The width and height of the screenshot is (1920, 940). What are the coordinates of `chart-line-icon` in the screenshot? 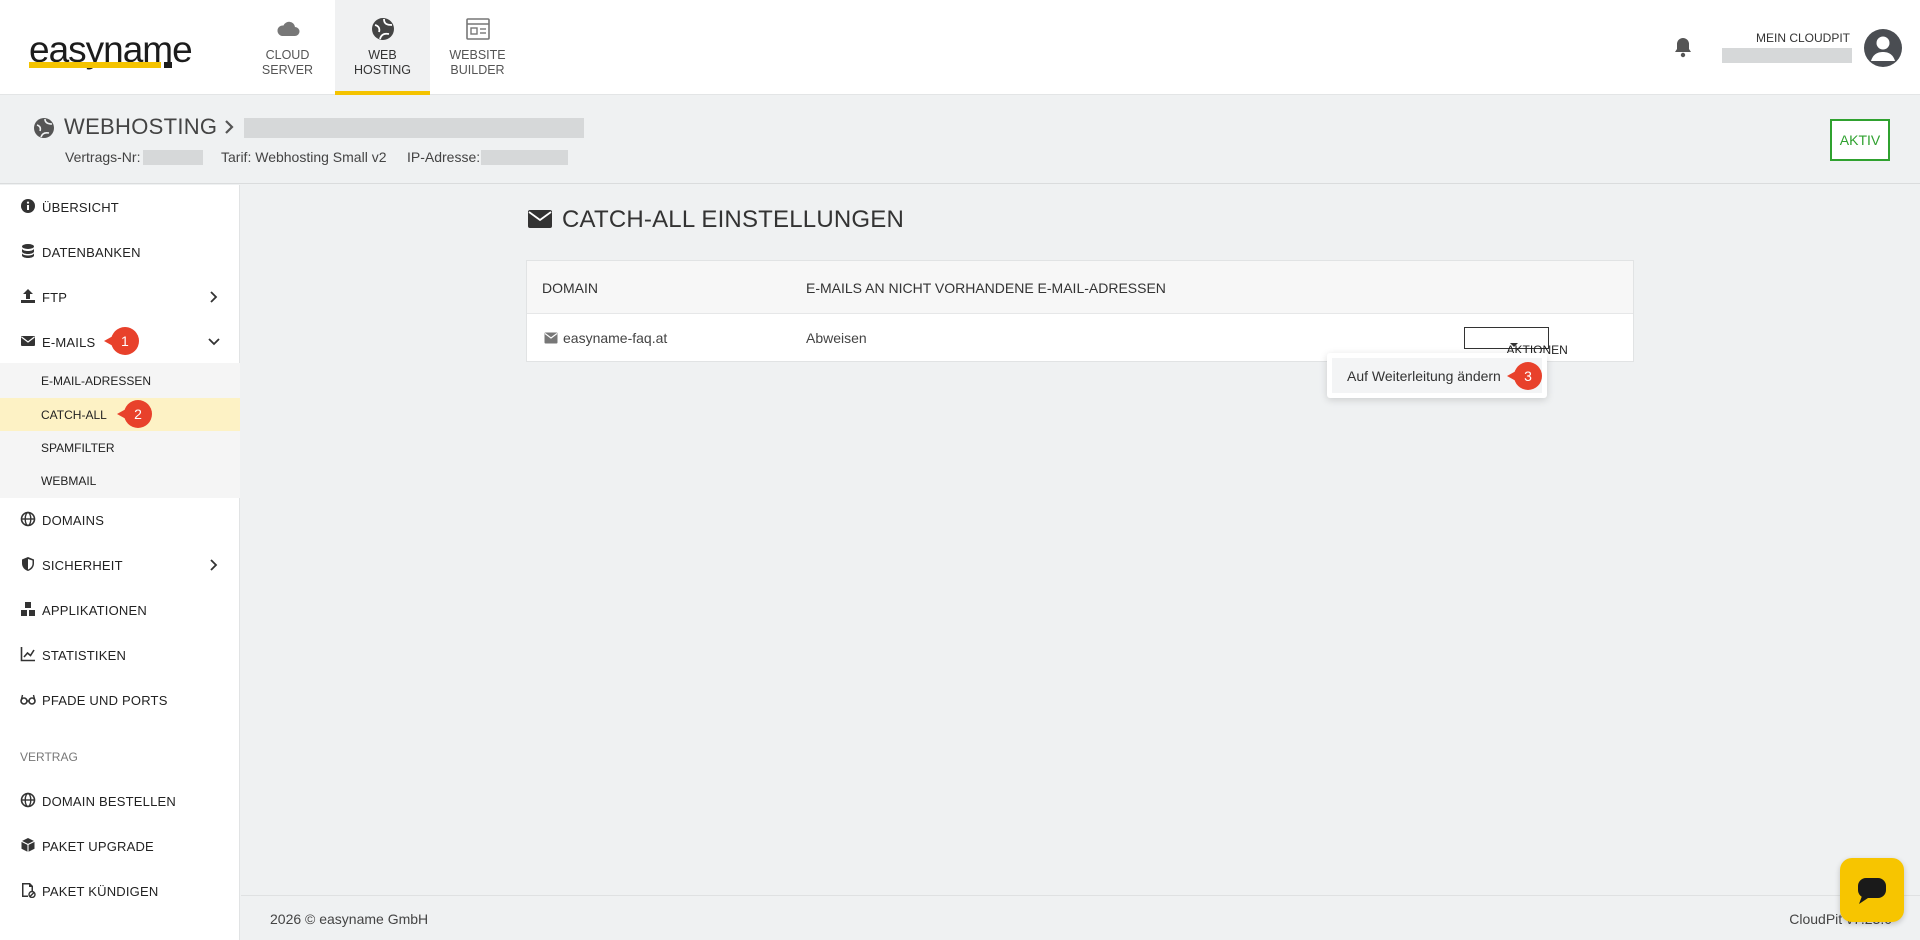 It's located at (27, 654).